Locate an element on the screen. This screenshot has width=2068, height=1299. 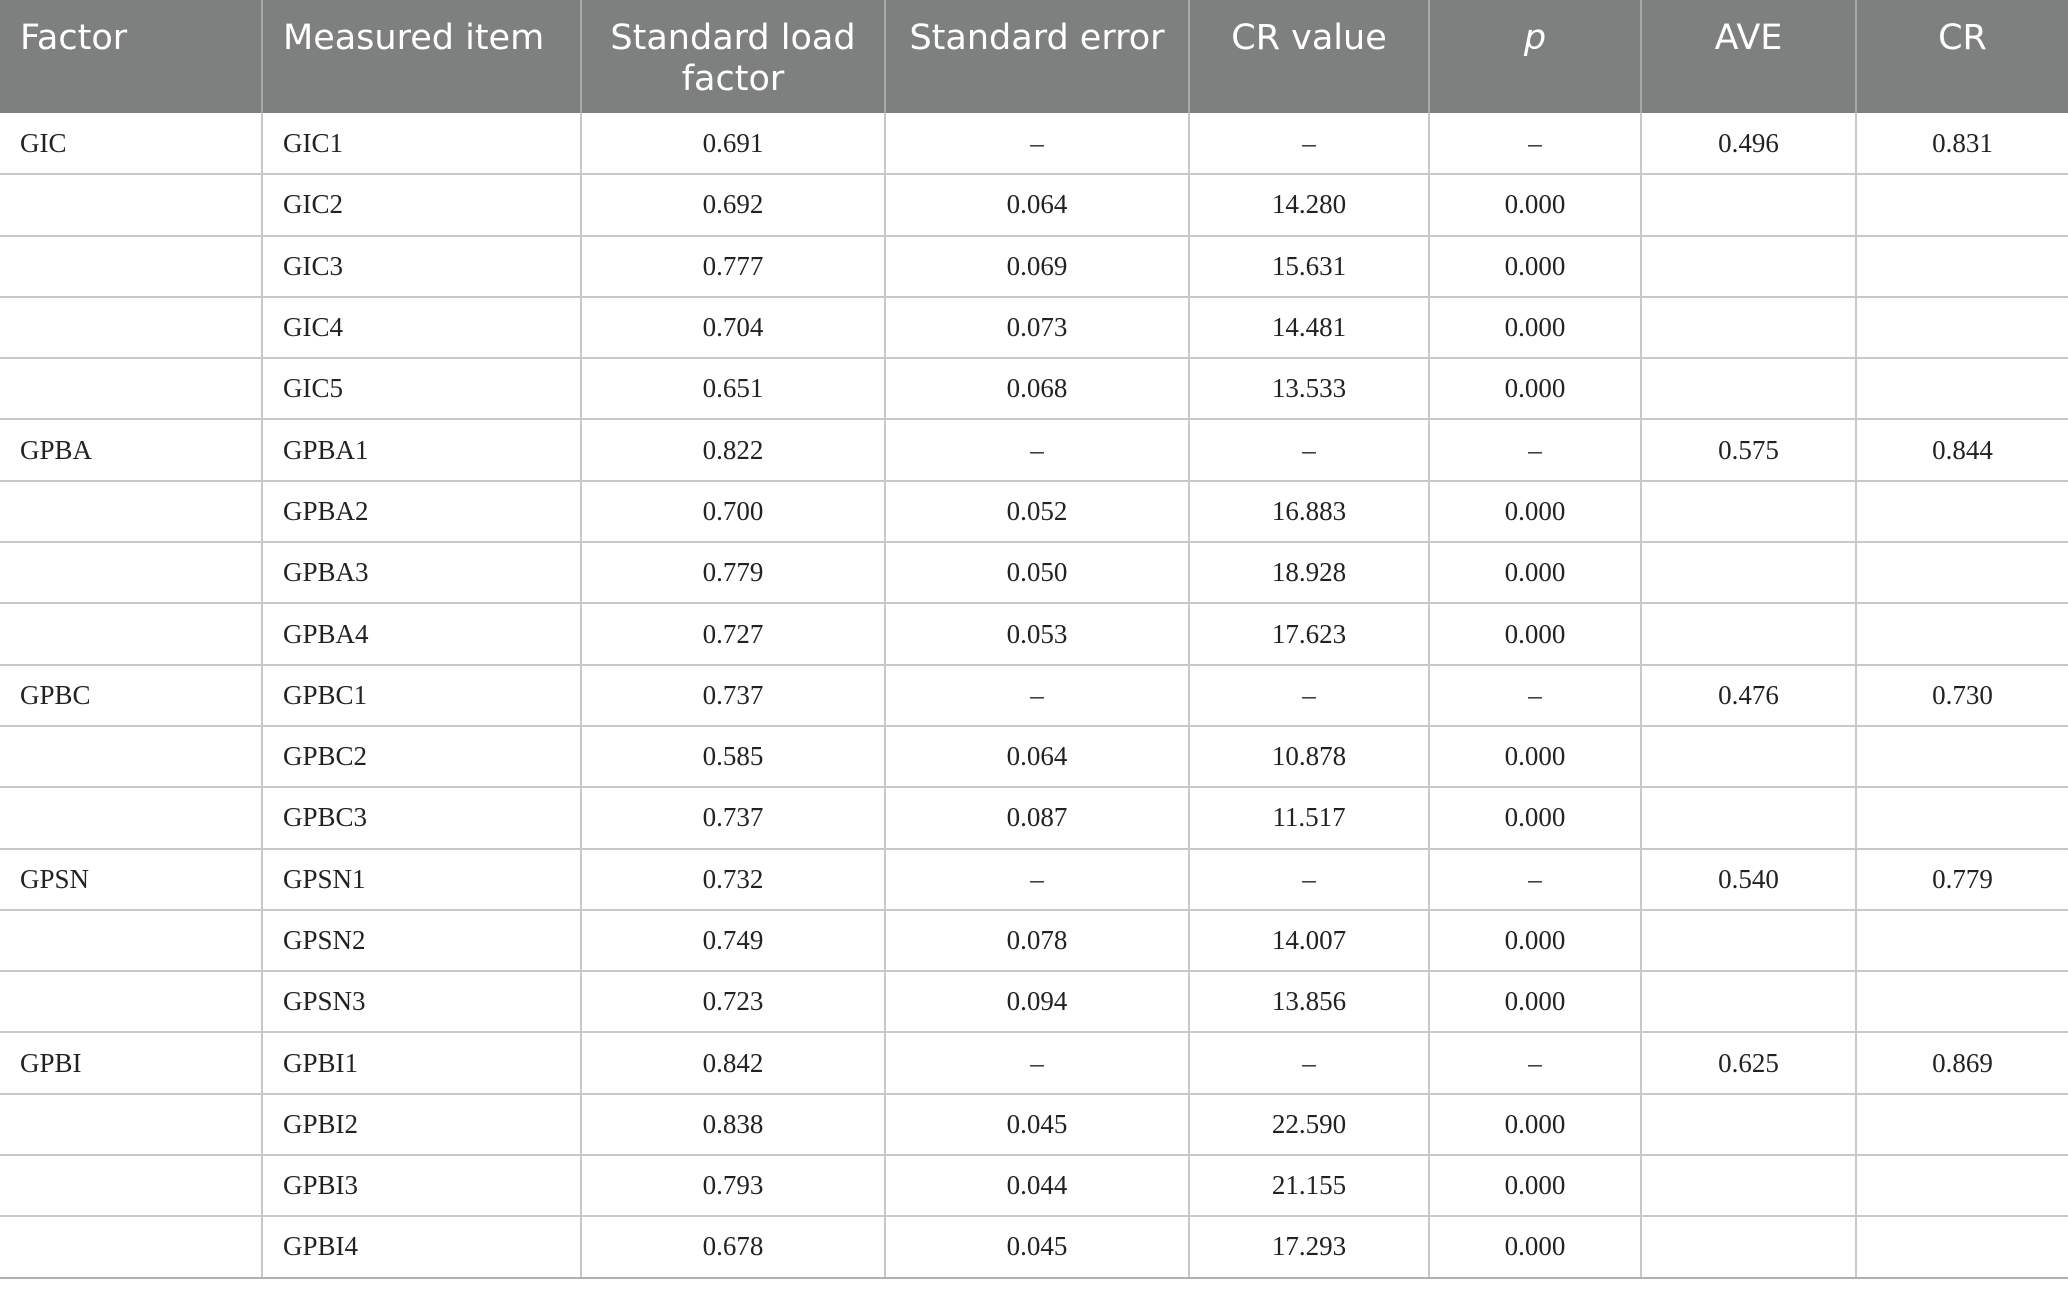
load-factor-cell: 0.723 is located at coordinates (733, 1002).